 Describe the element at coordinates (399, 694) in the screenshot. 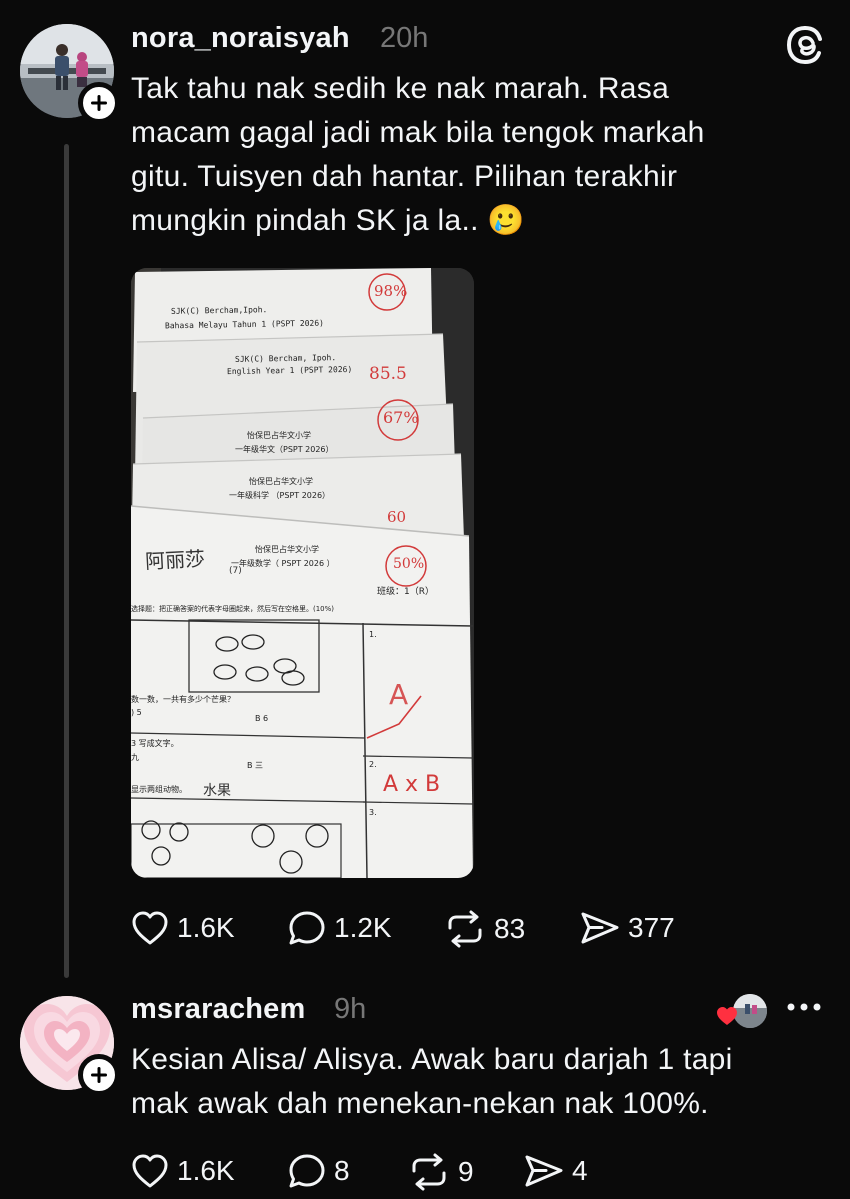

I see `question-1-answer: A` at that location.